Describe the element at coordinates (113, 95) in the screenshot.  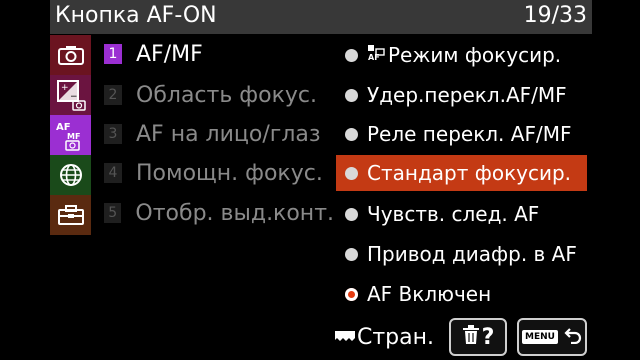
I see `menu-item-number: 2` at that location.